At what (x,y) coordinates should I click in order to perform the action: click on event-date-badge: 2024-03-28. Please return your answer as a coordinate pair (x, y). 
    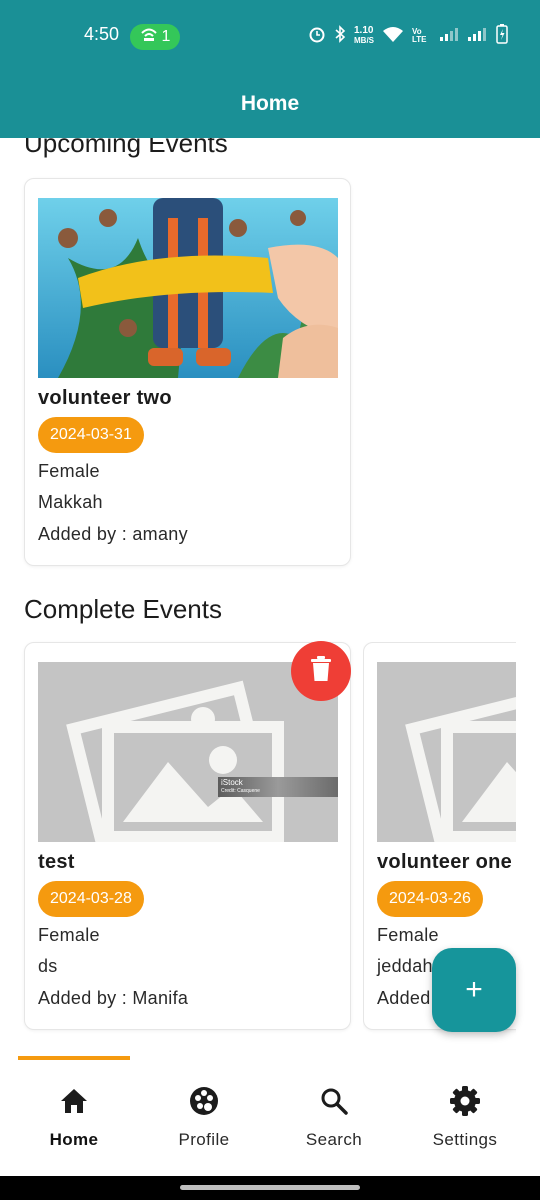
    Looking at the image, I should click on (91, 899).